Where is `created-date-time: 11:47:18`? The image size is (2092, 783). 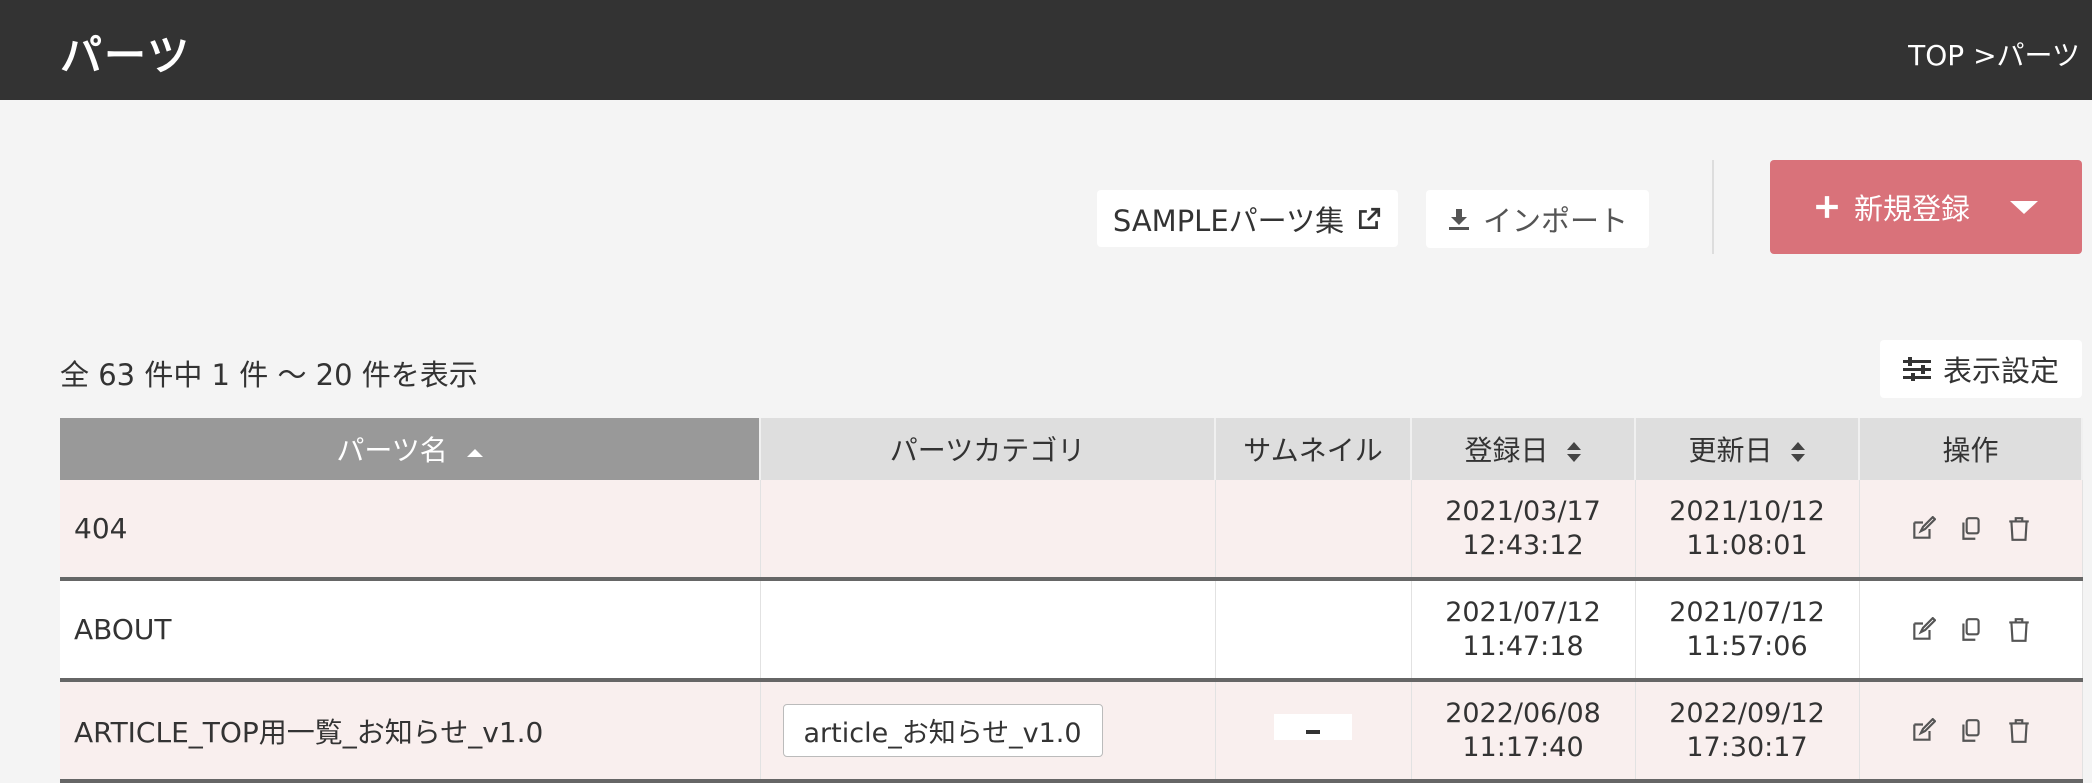 created-date-time: 11:47:18 is located at coordinates (1523, 646).